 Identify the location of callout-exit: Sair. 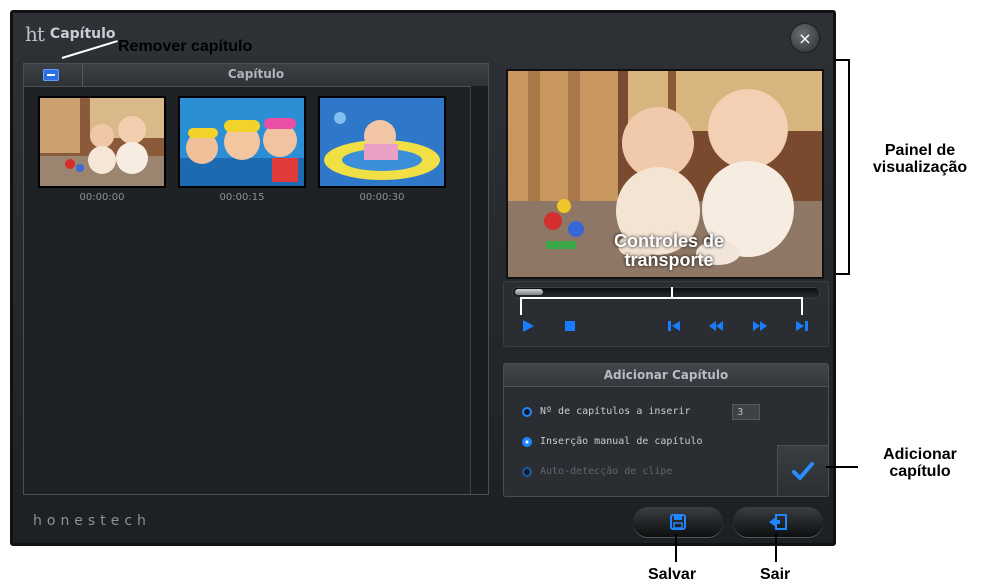
(775, 574).